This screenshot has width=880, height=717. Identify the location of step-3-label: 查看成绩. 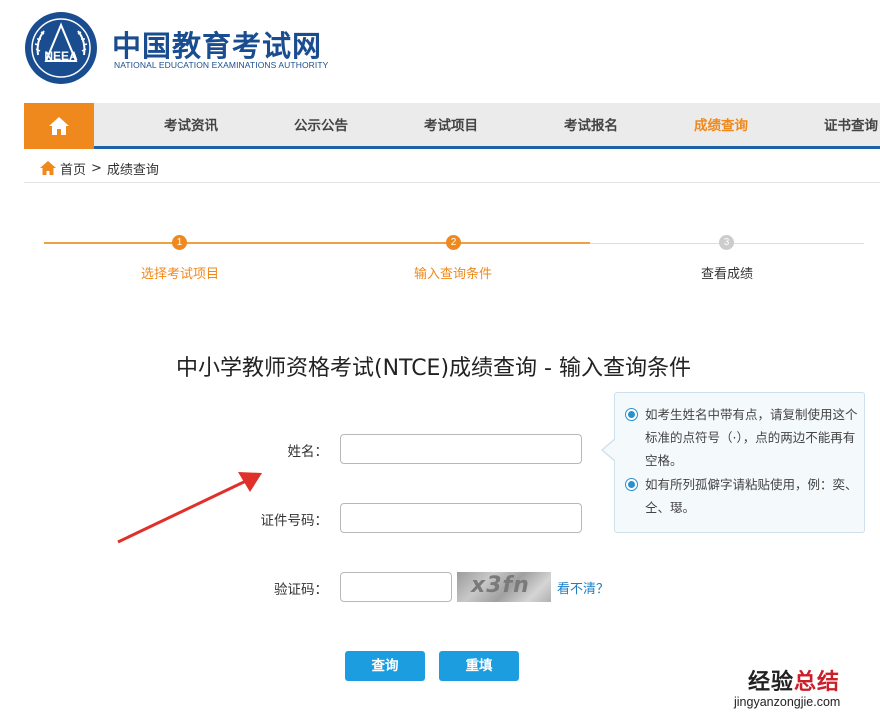
(726, 274).